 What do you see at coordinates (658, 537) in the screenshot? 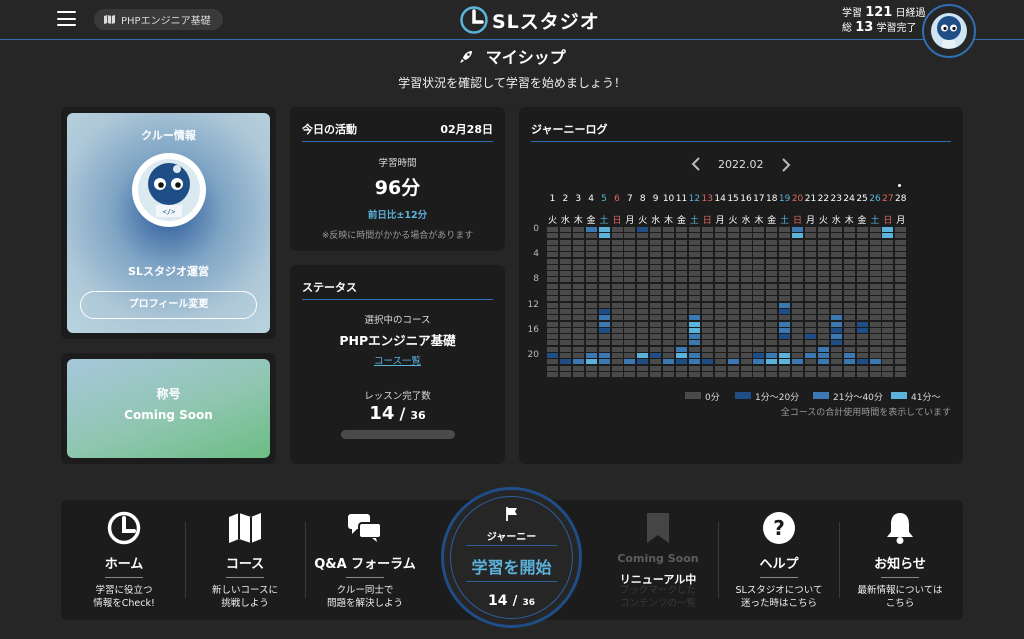
I see `nav-bookmark: Coming Soon` at bounding box center [658, 537].